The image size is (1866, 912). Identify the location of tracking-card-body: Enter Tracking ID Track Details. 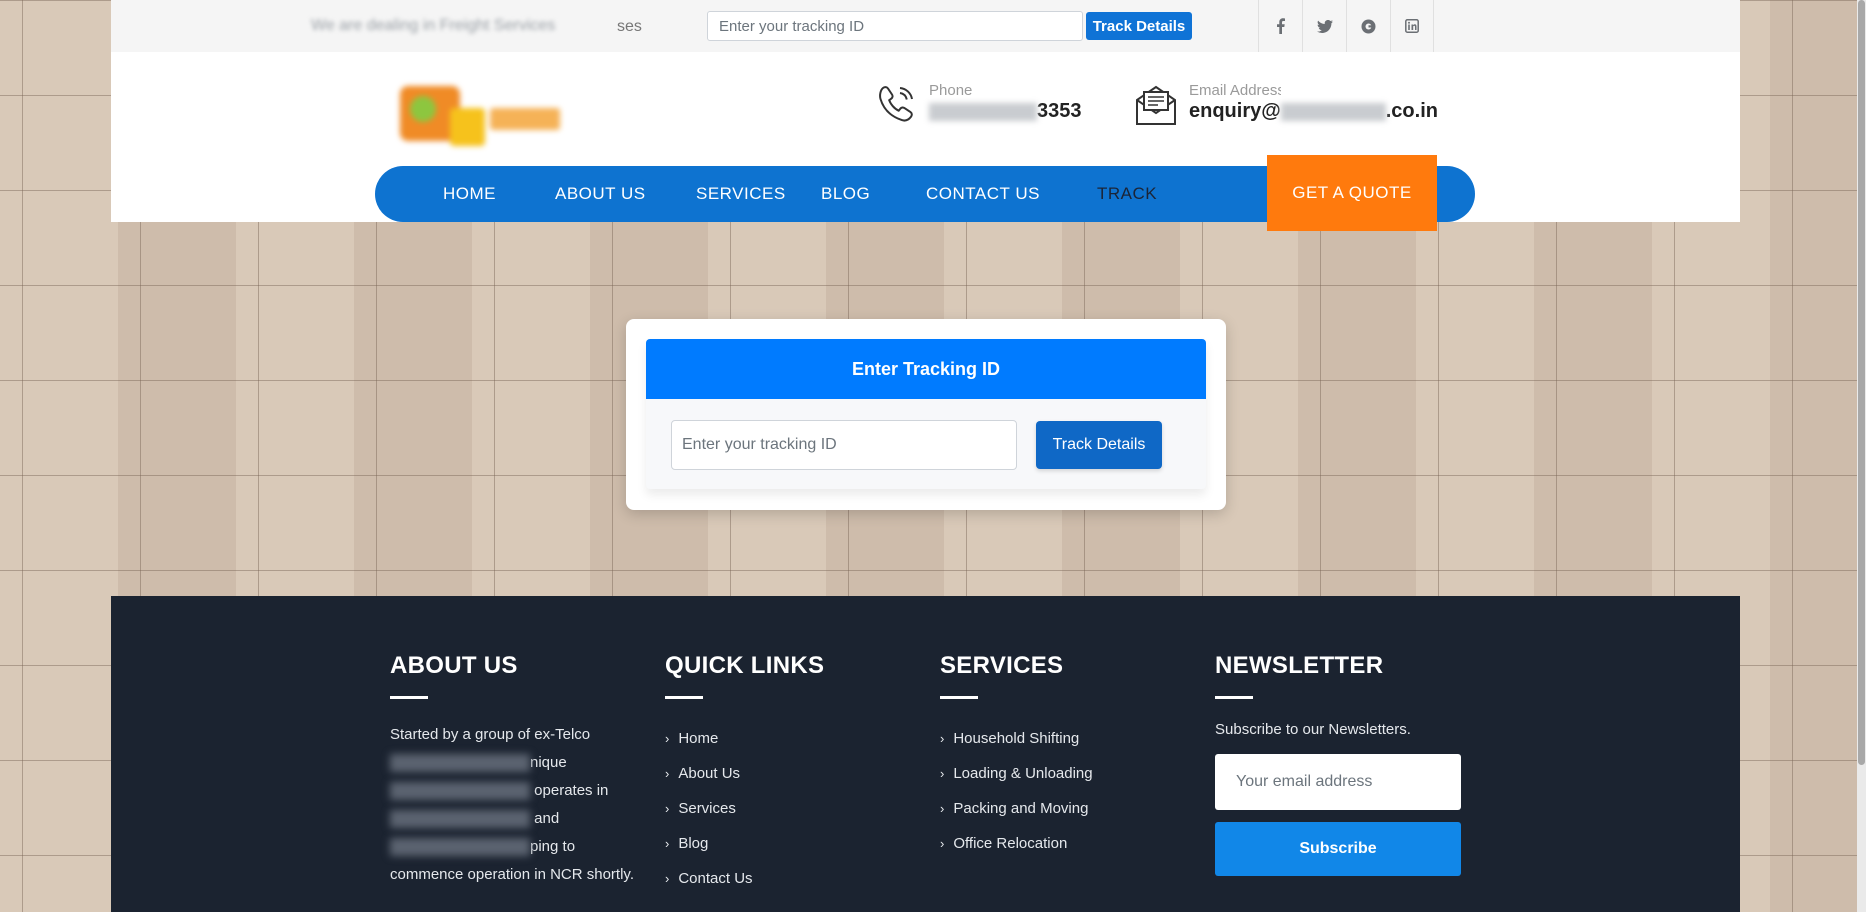
(926, 414).